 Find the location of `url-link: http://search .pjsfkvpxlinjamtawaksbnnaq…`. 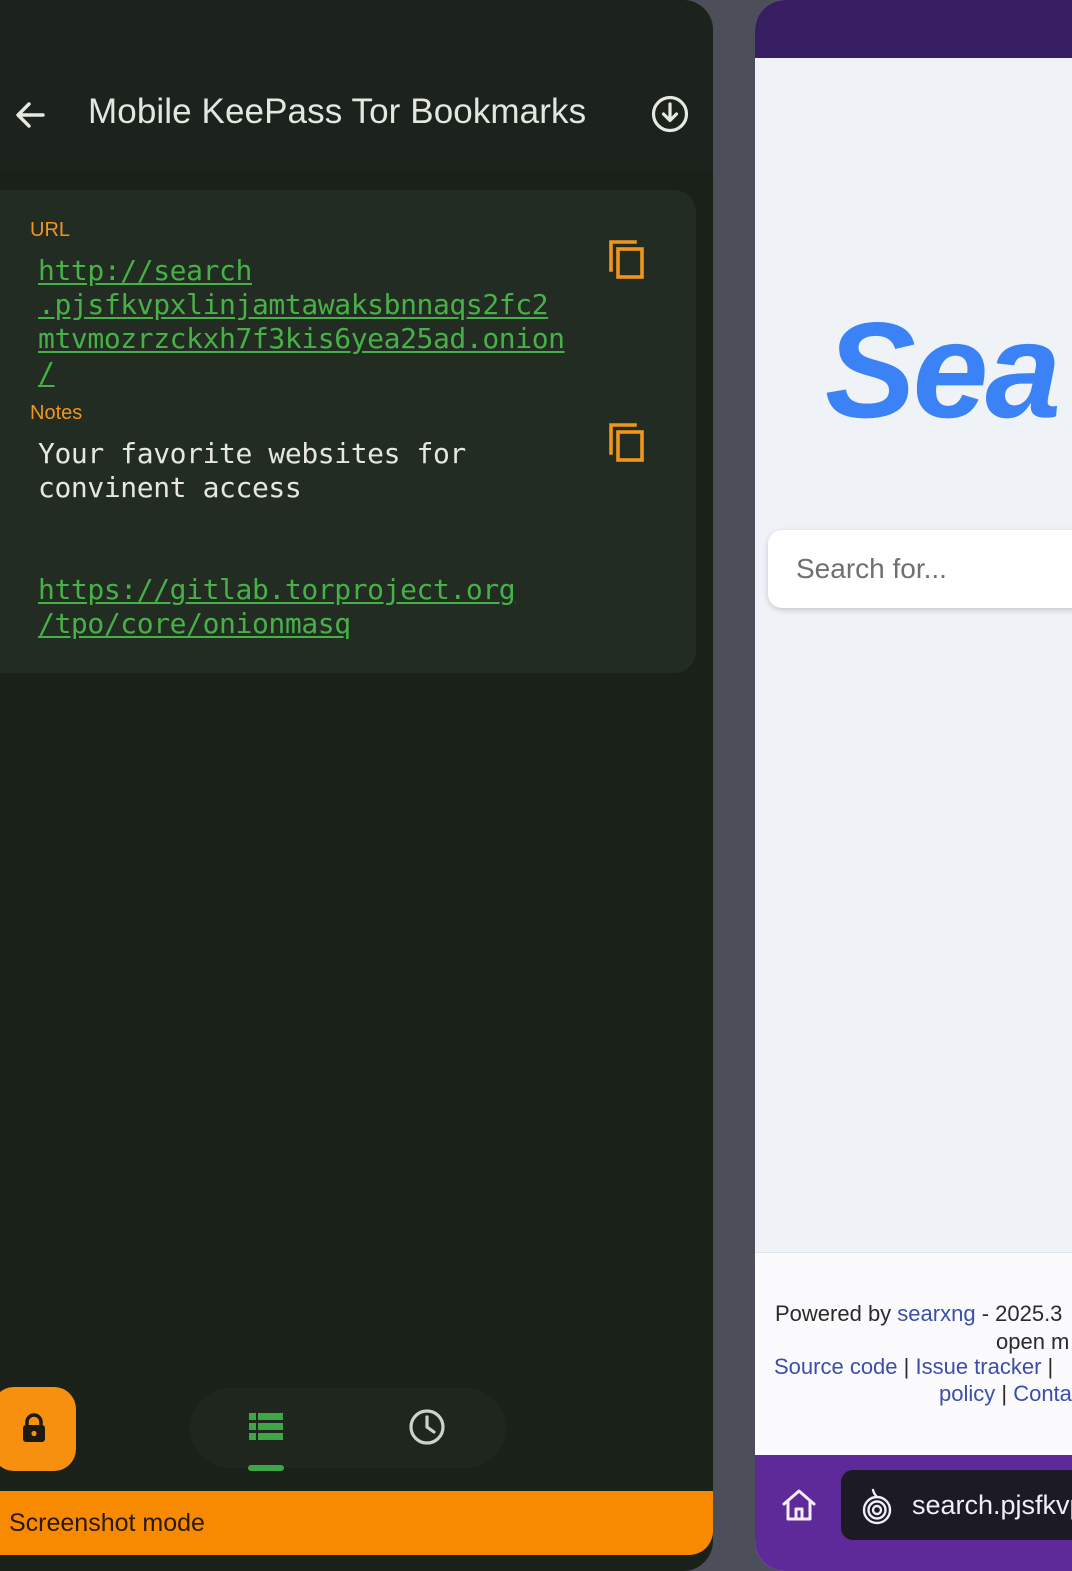

url-link: http://search .pjsfkvpxlinjamtawaksbnnaq… is located at coordinates (318, 322).